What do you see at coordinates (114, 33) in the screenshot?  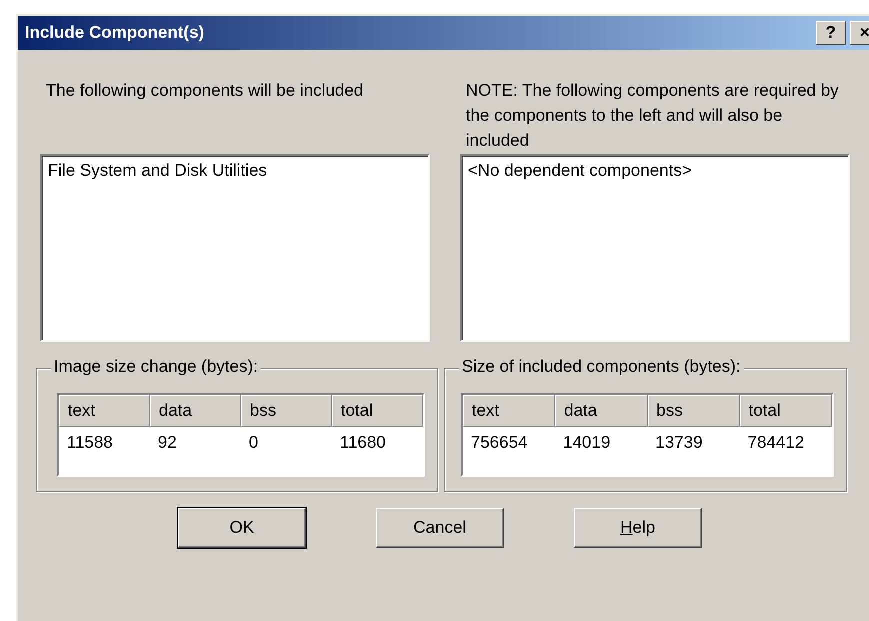 I see `window-title: Include Component(s)` at bounding box center [114, 33].